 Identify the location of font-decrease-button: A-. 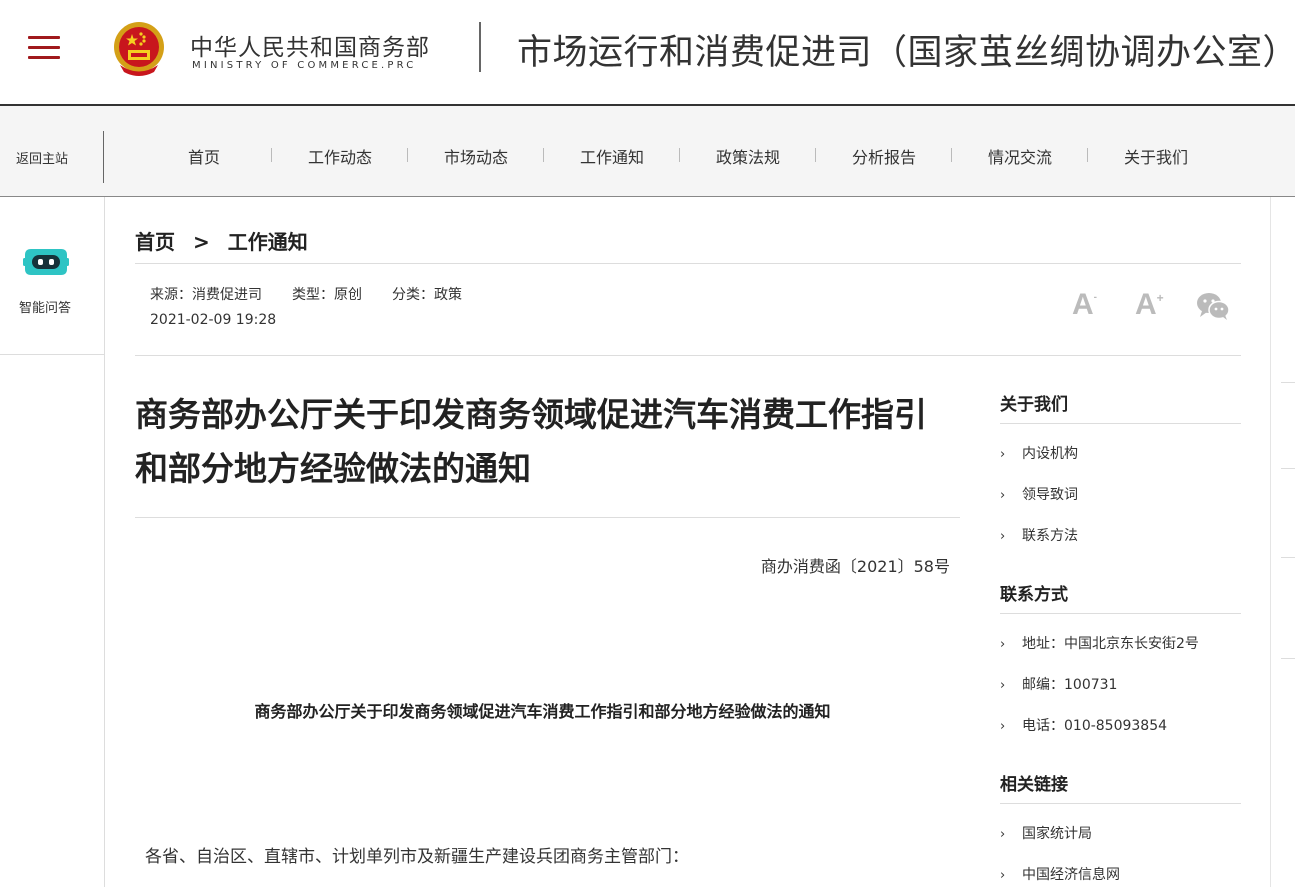
(1084, 305).